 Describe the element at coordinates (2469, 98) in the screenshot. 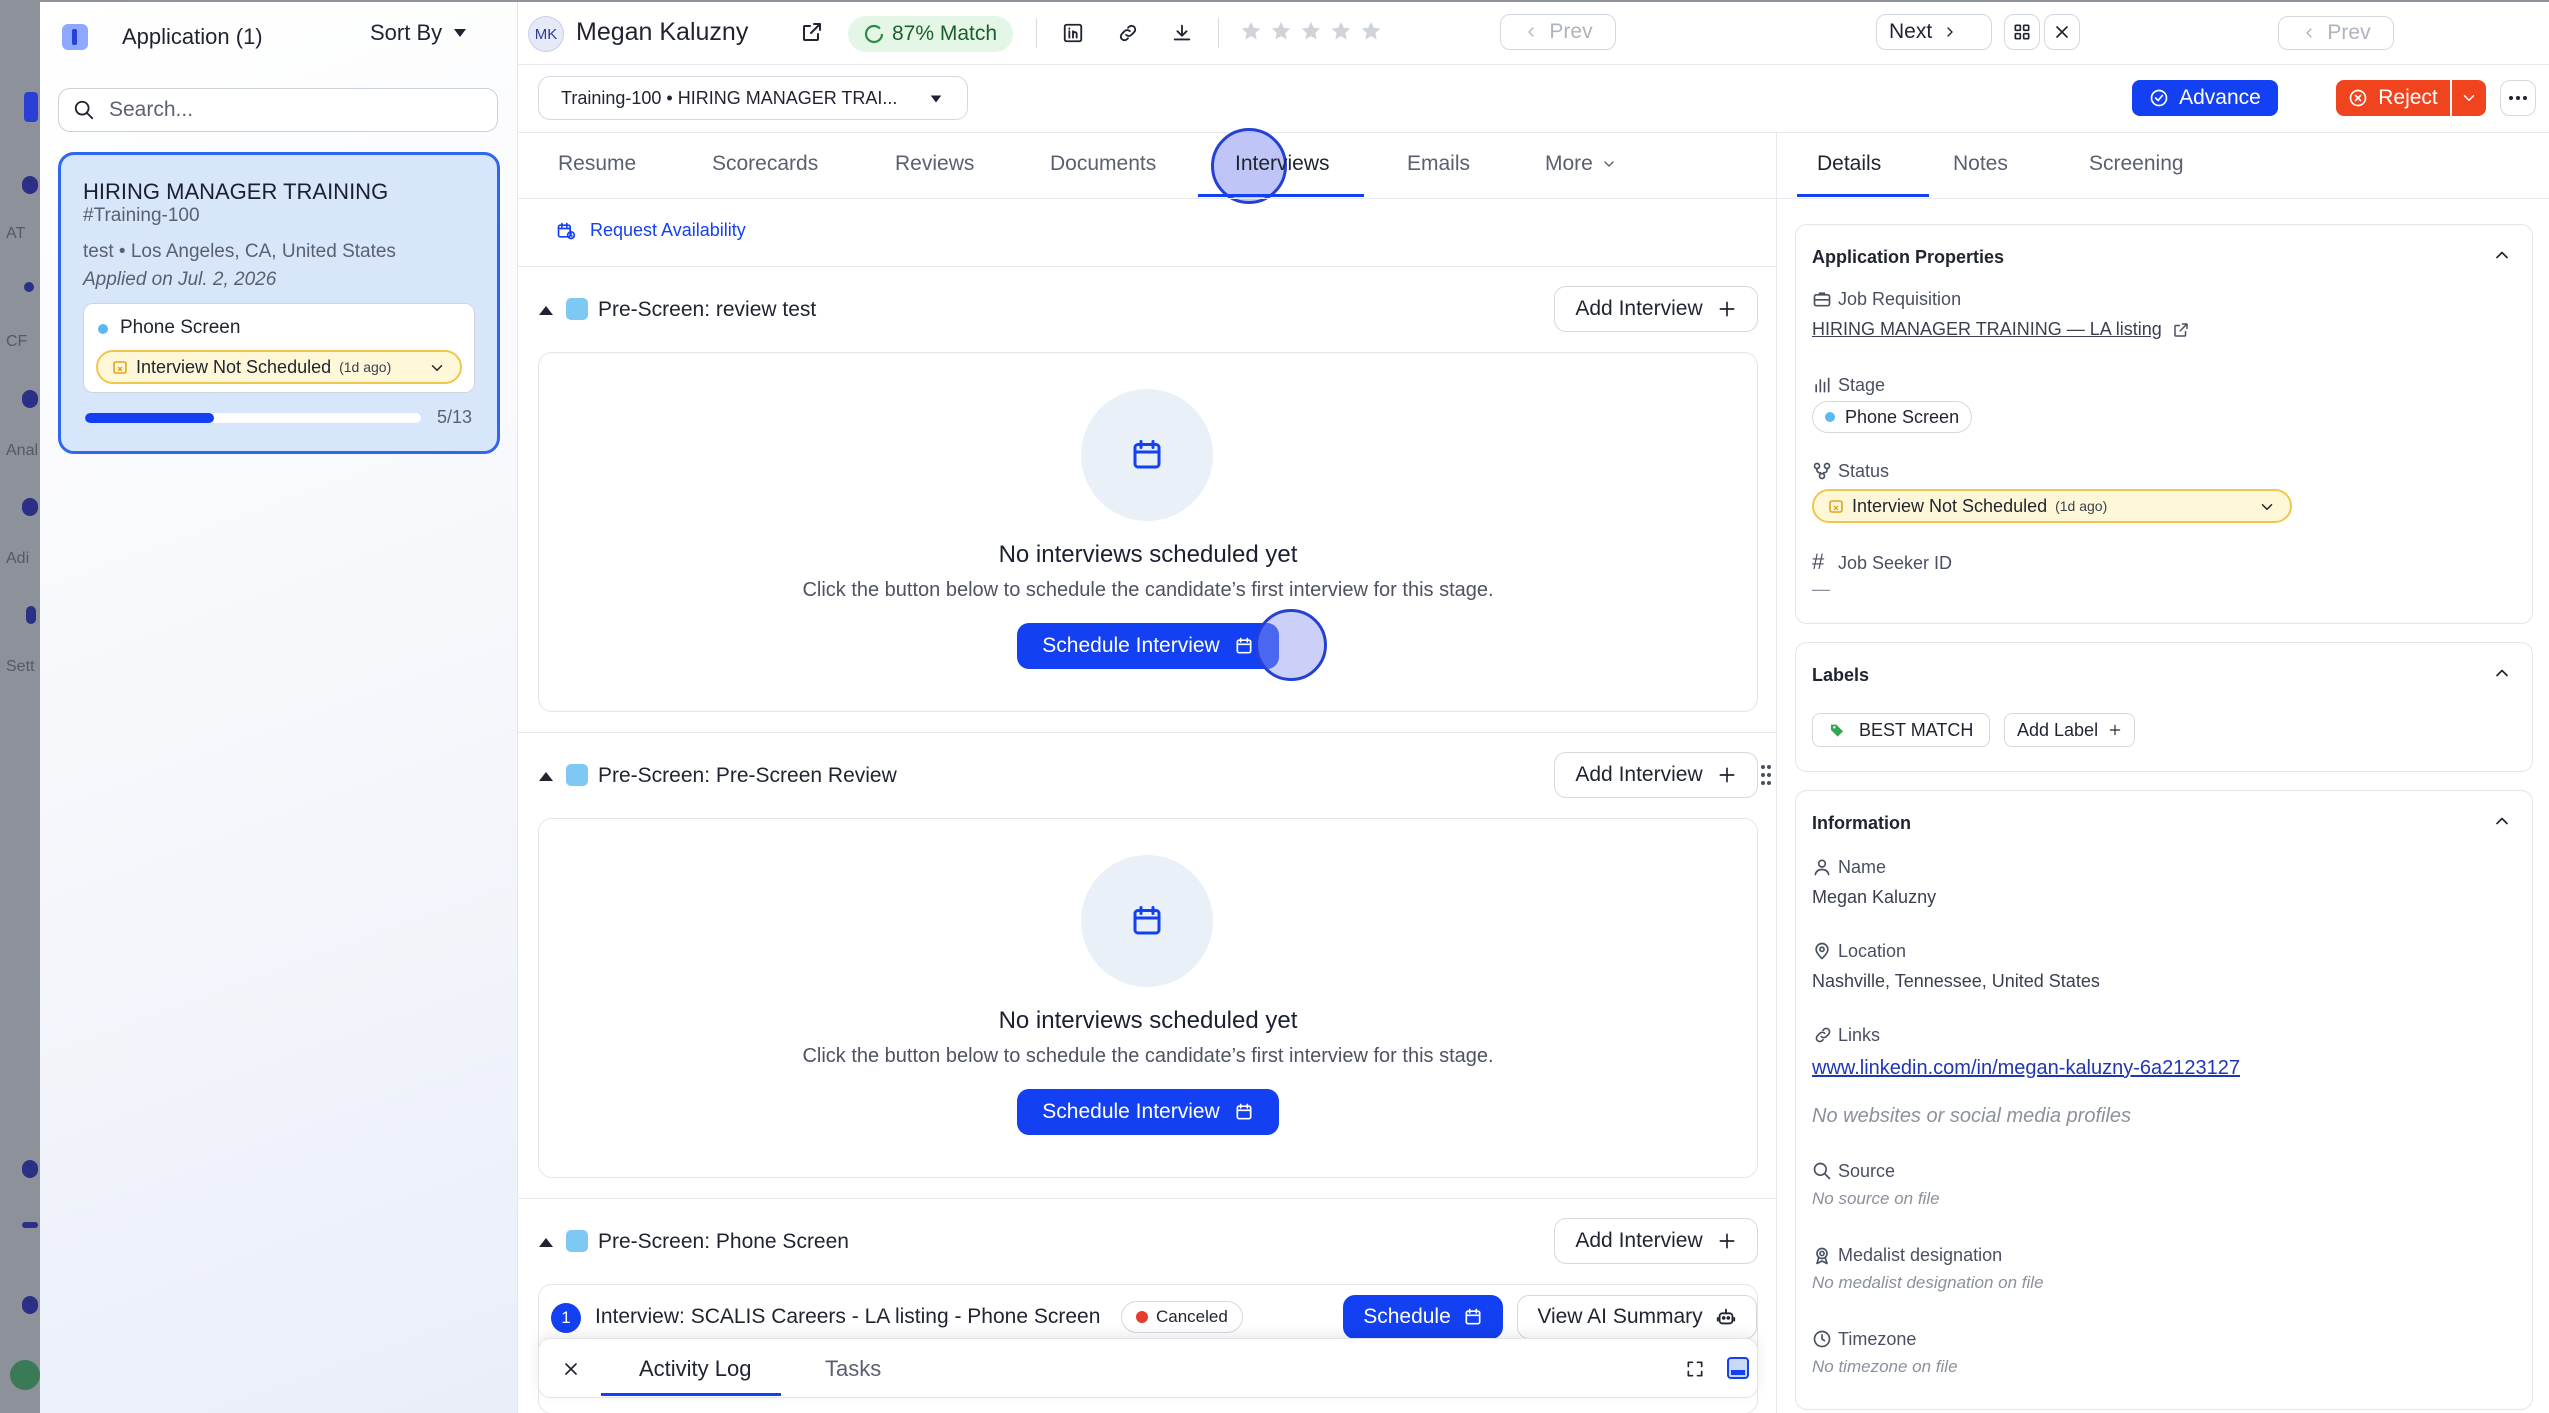

I see `reject-options-button` at that location.